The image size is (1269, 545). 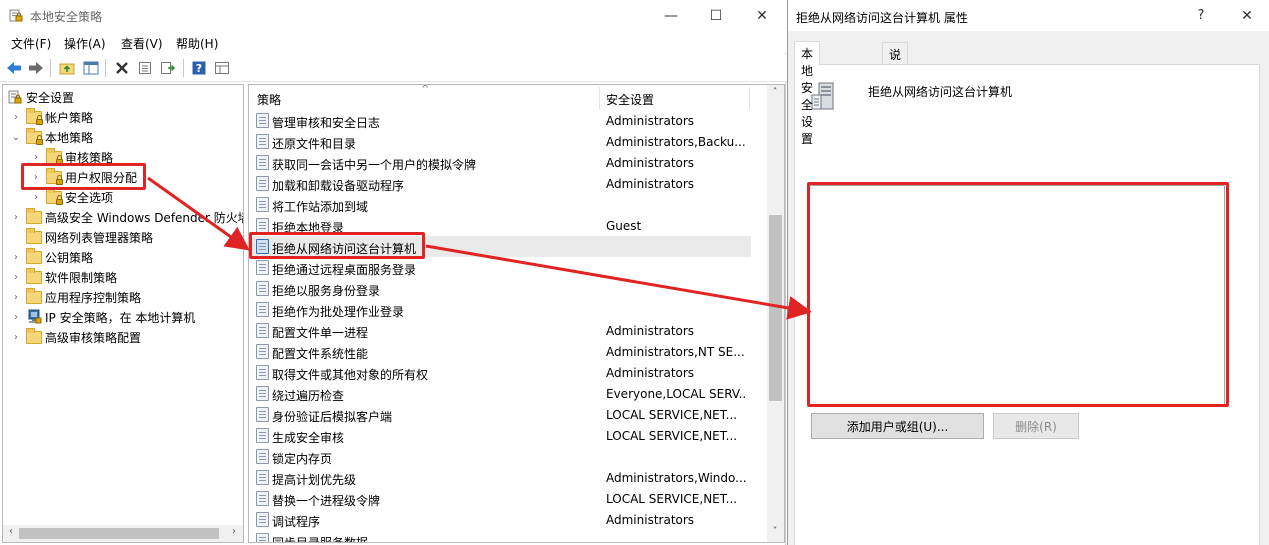 I want to click on forward-button, so click(x=36, y=68).